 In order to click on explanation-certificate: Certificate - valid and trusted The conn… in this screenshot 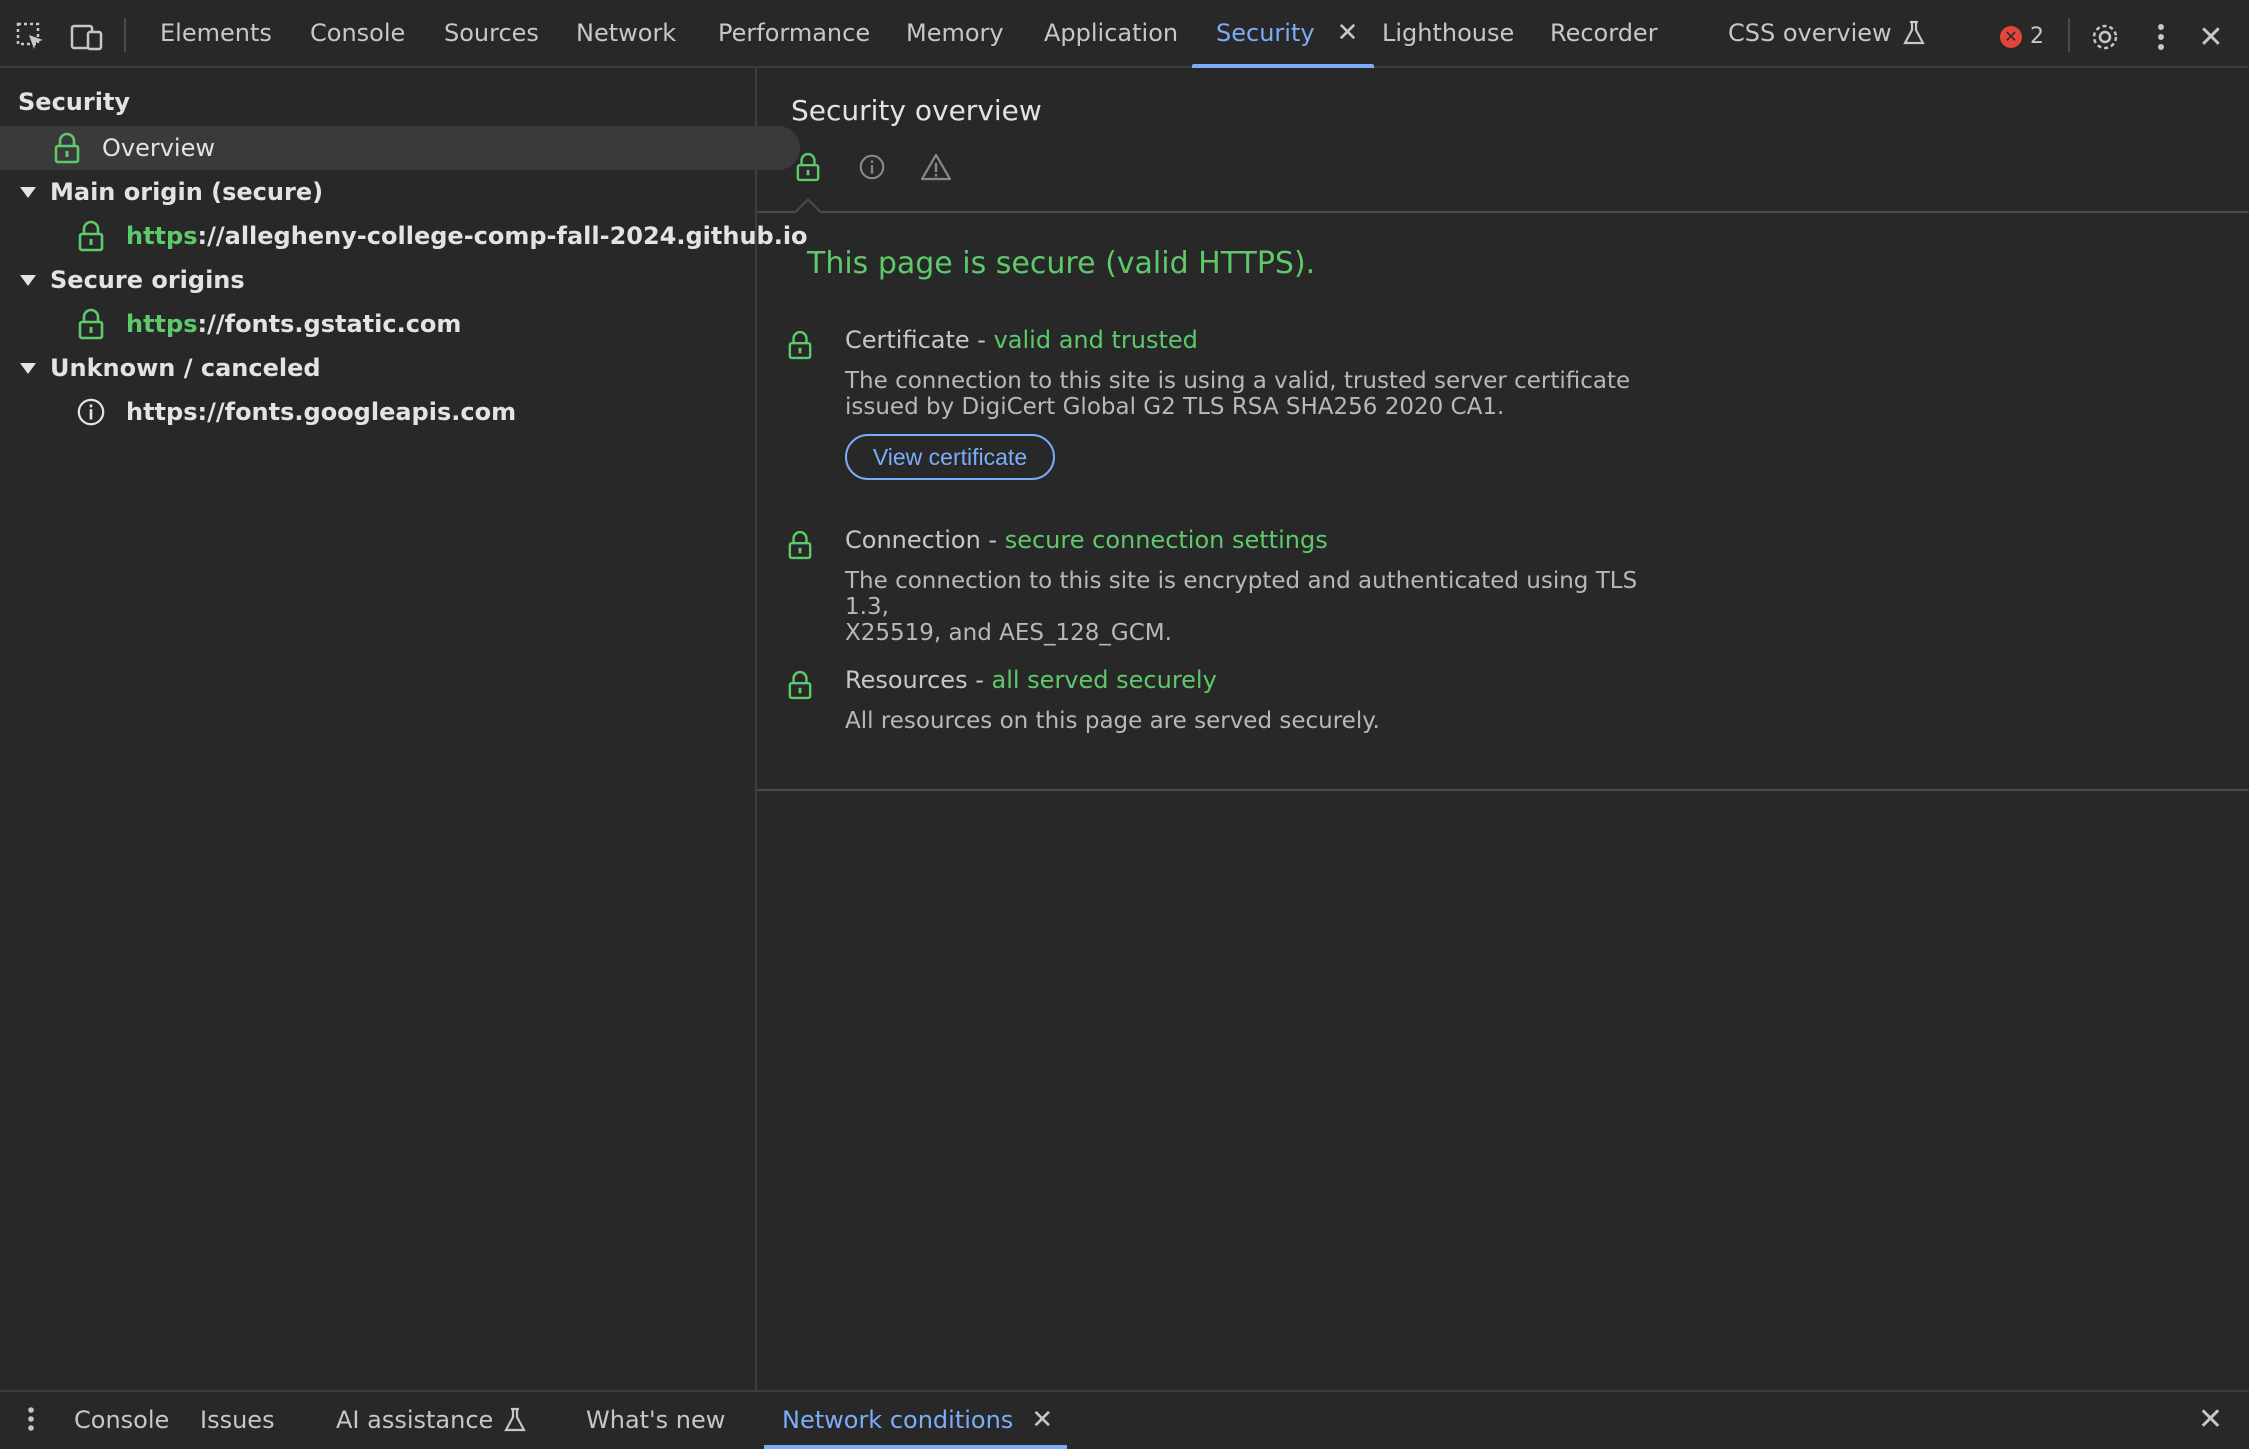, I will do `click(1385, 411)`.